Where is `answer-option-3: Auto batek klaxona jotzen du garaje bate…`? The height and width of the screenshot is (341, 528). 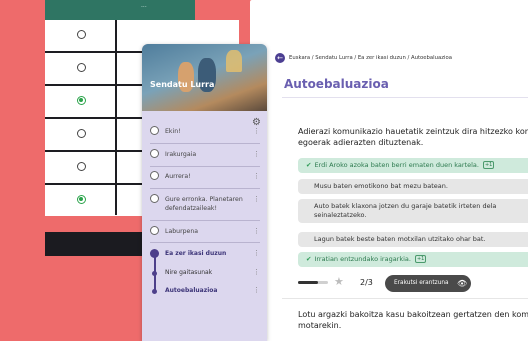
answer-option-3: Auto batek klaxona jotzen du garaje bate… is located at coordinates (413, 211).